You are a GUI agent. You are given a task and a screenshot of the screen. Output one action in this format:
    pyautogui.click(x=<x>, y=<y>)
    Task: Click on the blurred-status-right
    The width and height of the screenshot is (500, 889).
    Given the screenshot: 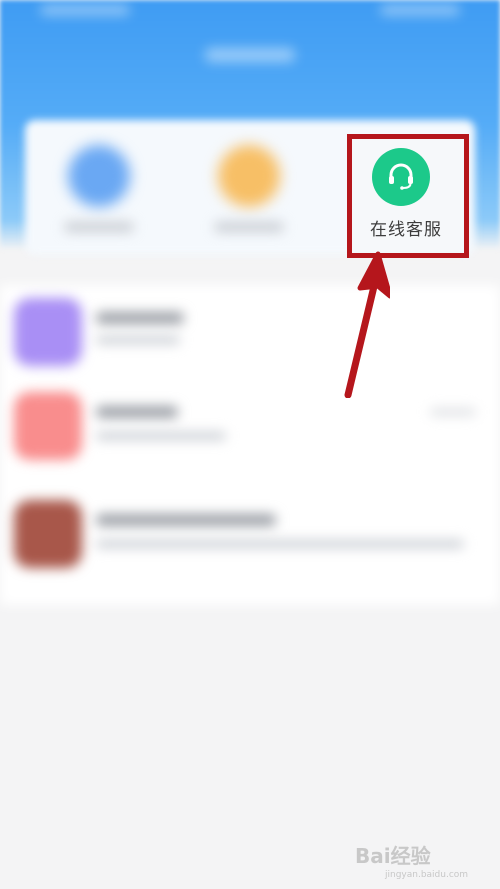 What is the action you would take?
    pyautogui.click(x=420, y=10)
    